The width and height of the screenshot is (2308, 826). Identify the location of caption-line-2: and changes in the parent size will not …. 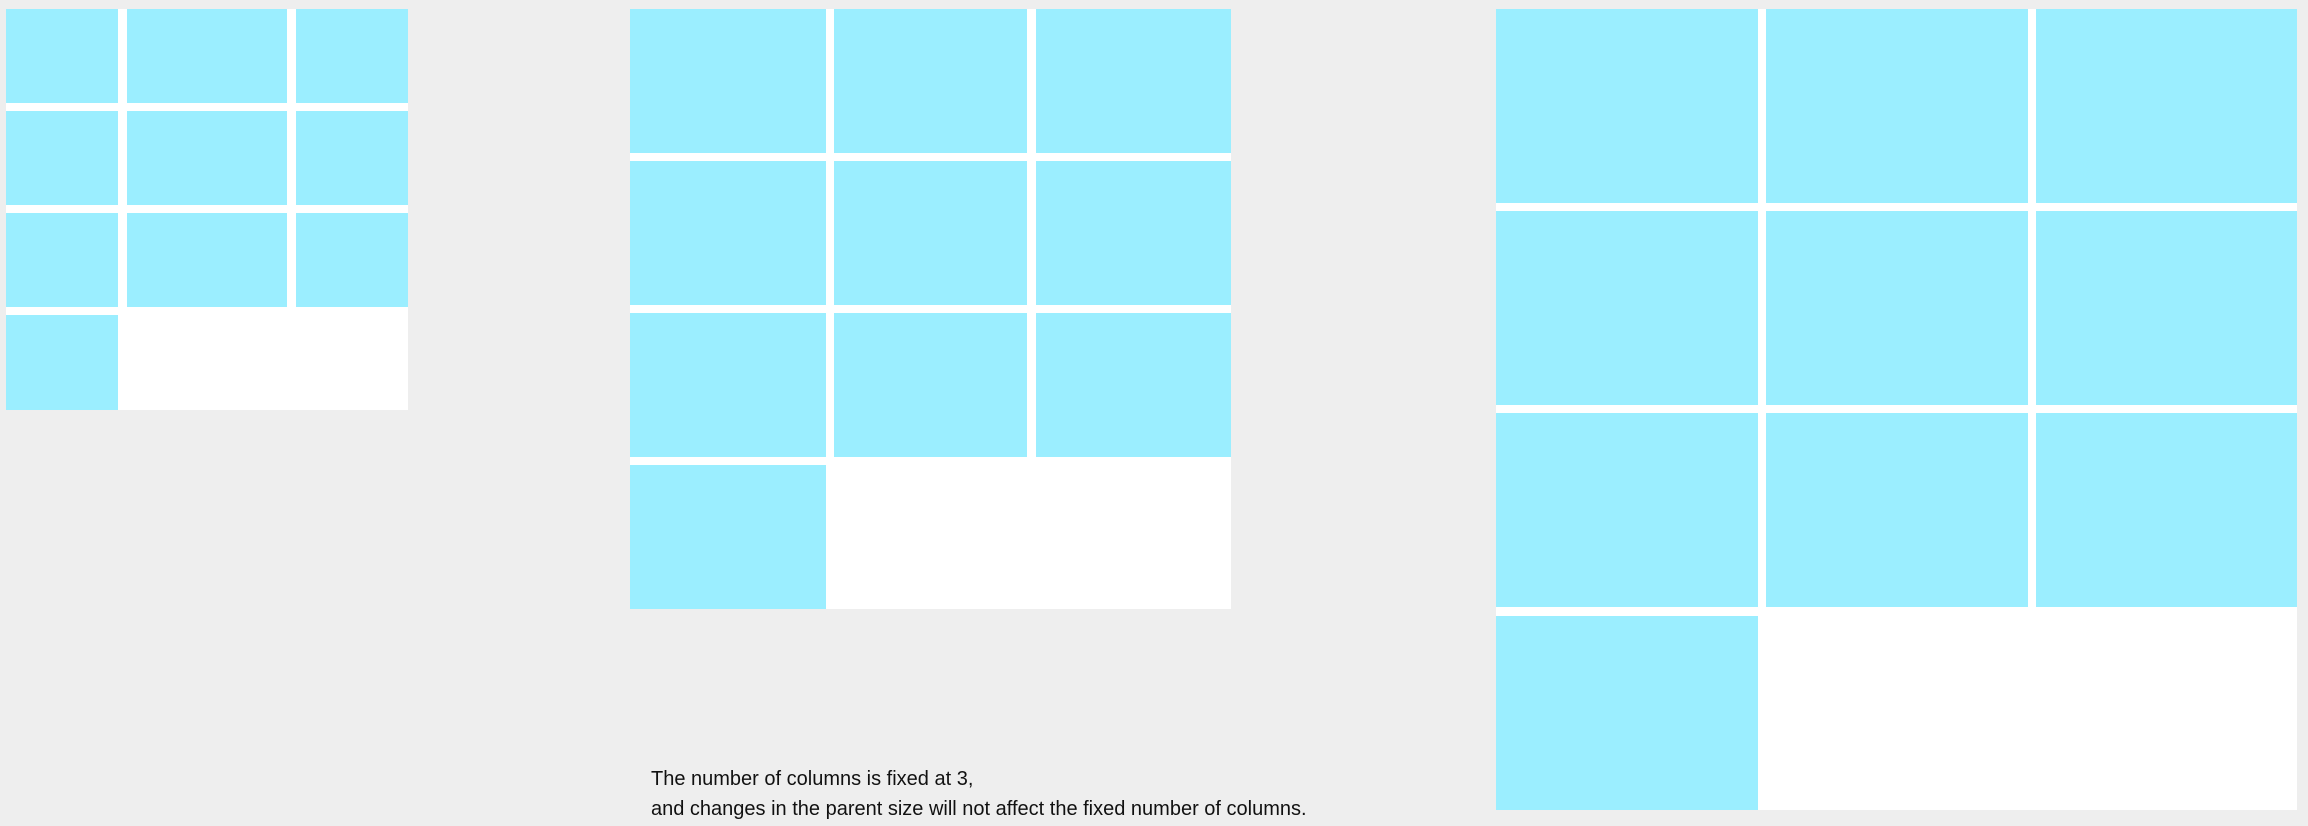
(979, 809).